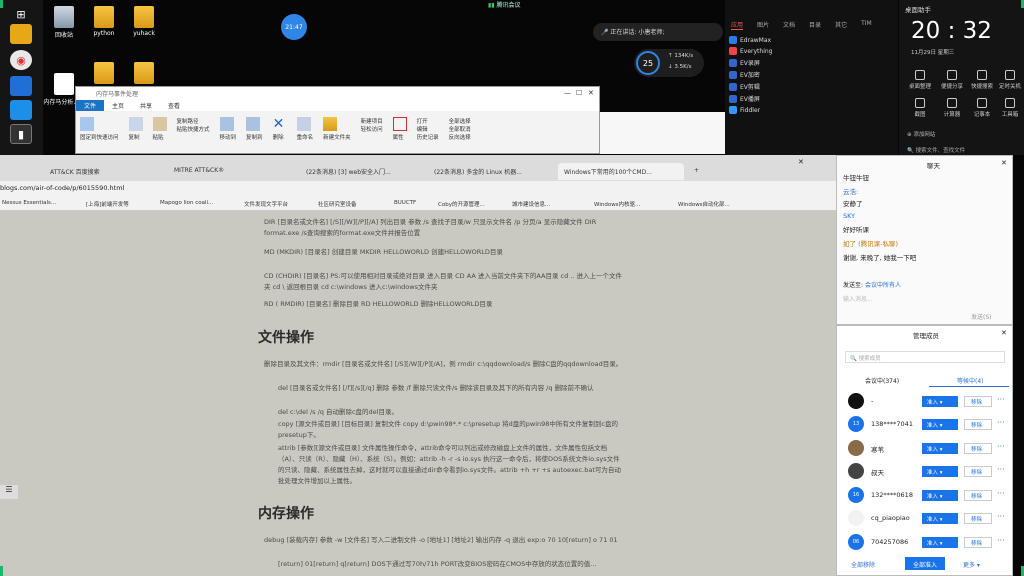 Image resolution: width=1024 pixels, height=576 pixels. I want to click on paste-button: 粘贴, so click(159, 133).